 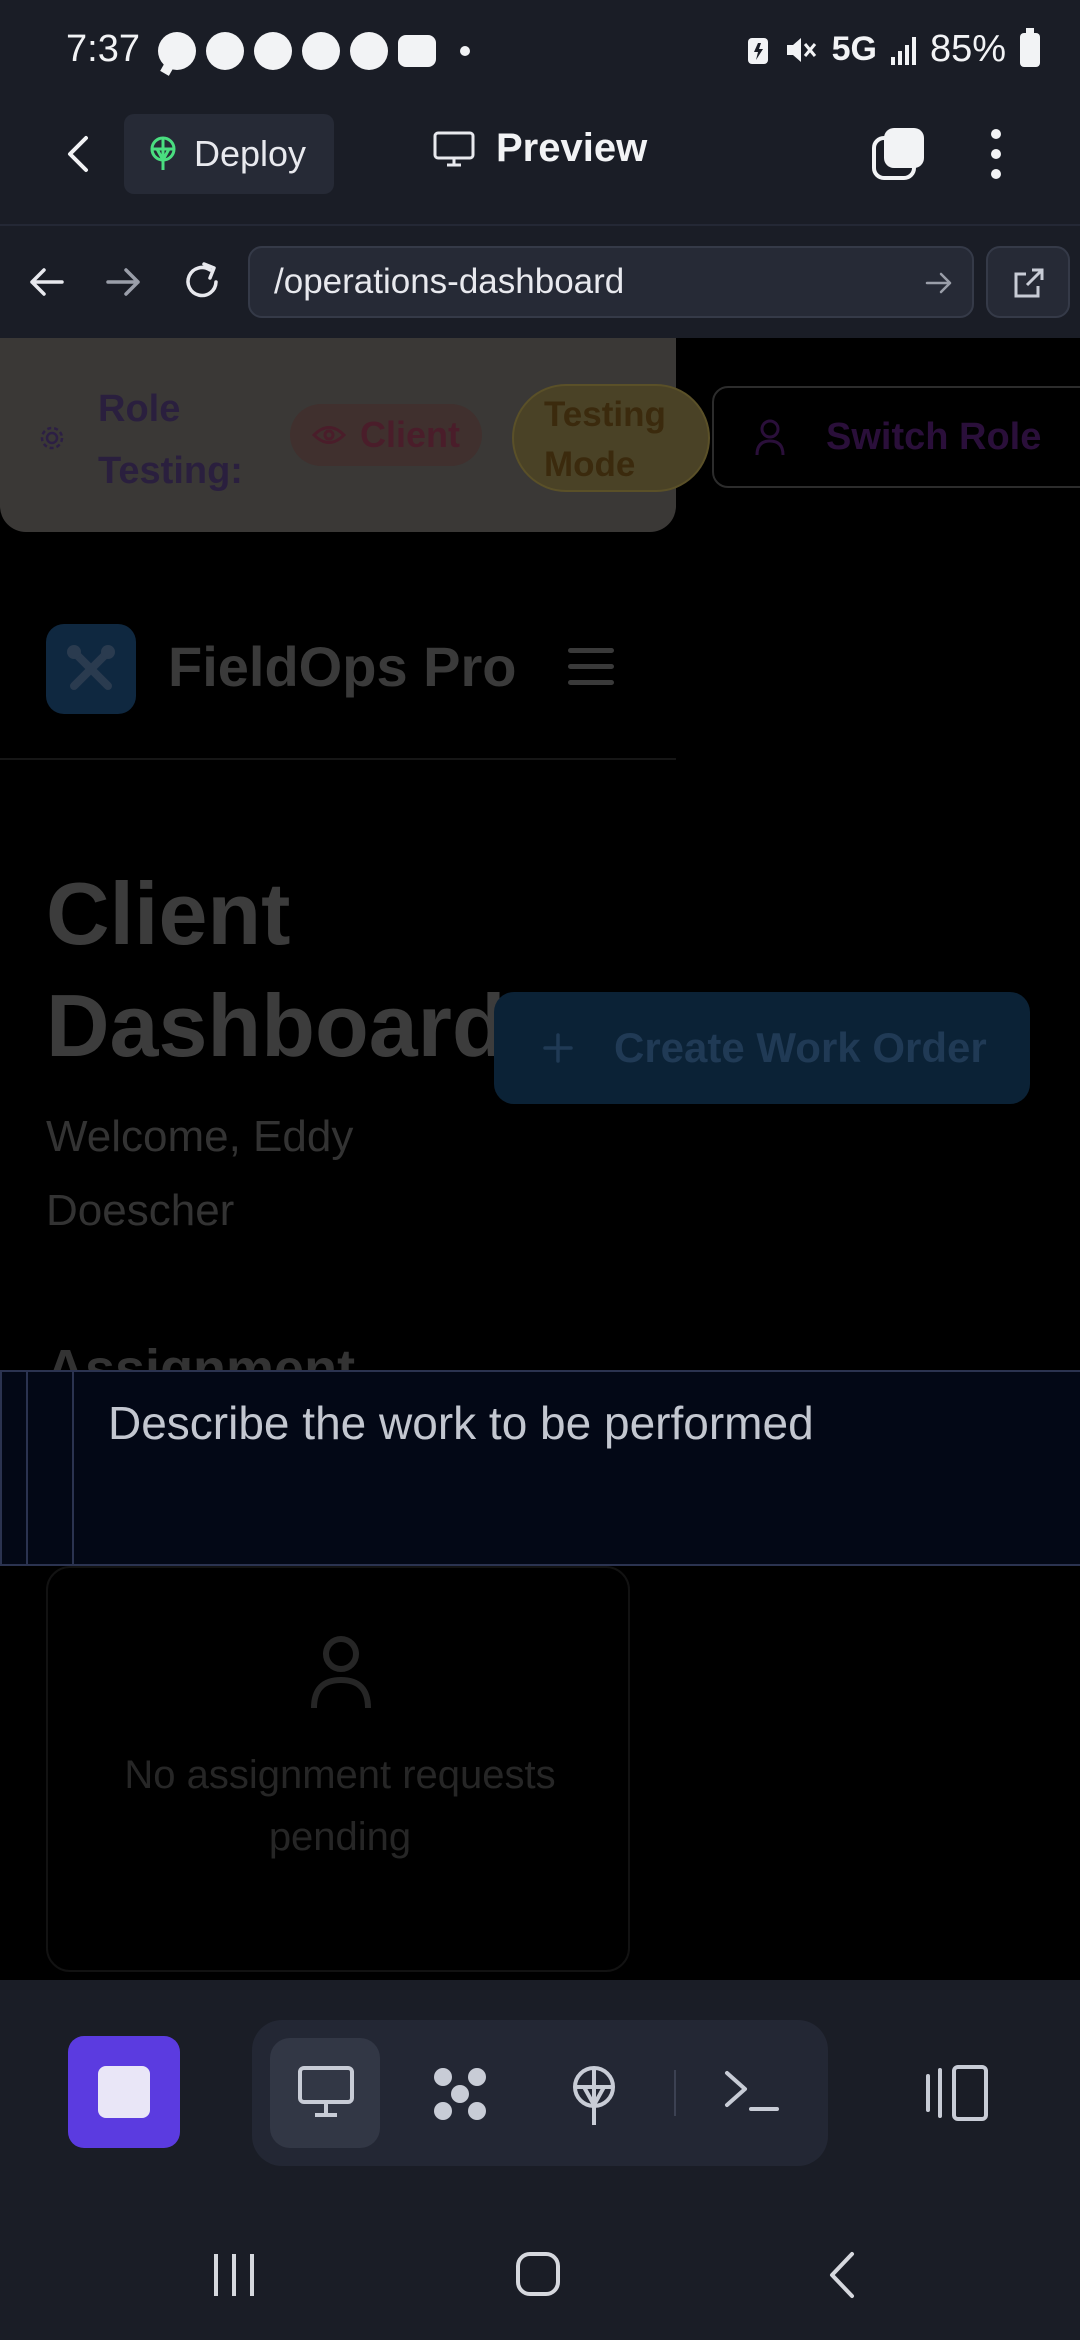 I want to click on testing-mode-badge: Testing Mode, so click(x=611, y=438).